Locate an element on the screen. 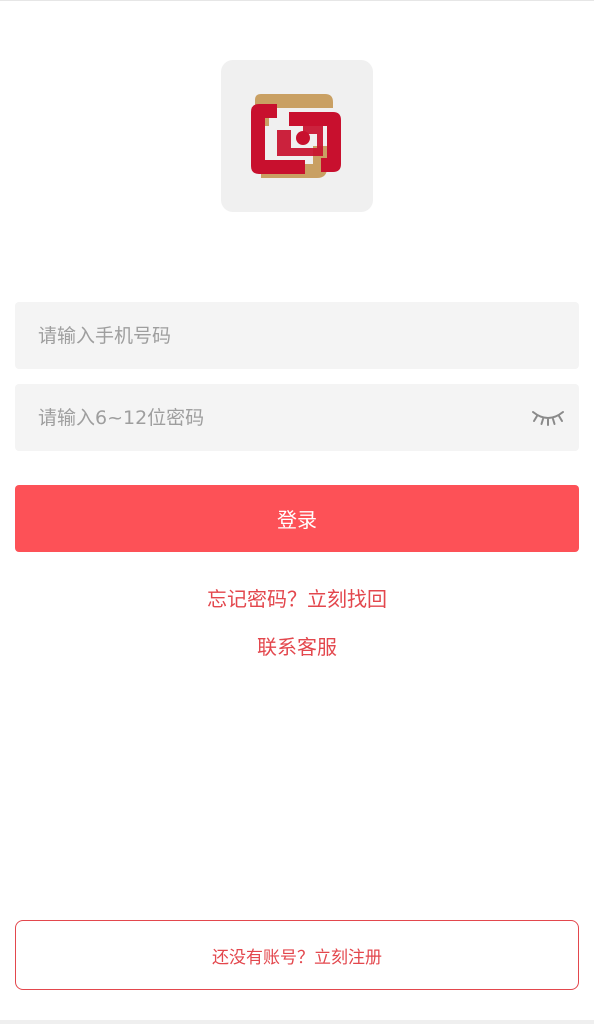  bottom-divider is located at coordinates (297, 1022).